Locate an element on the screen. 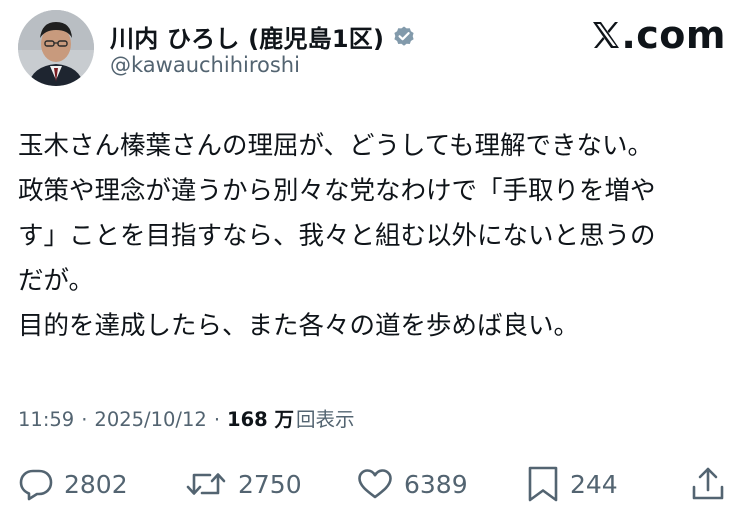 This screenshot has width=750, height=527. tweet-date: 2025/10/12 is located at coordinates (150, 419).